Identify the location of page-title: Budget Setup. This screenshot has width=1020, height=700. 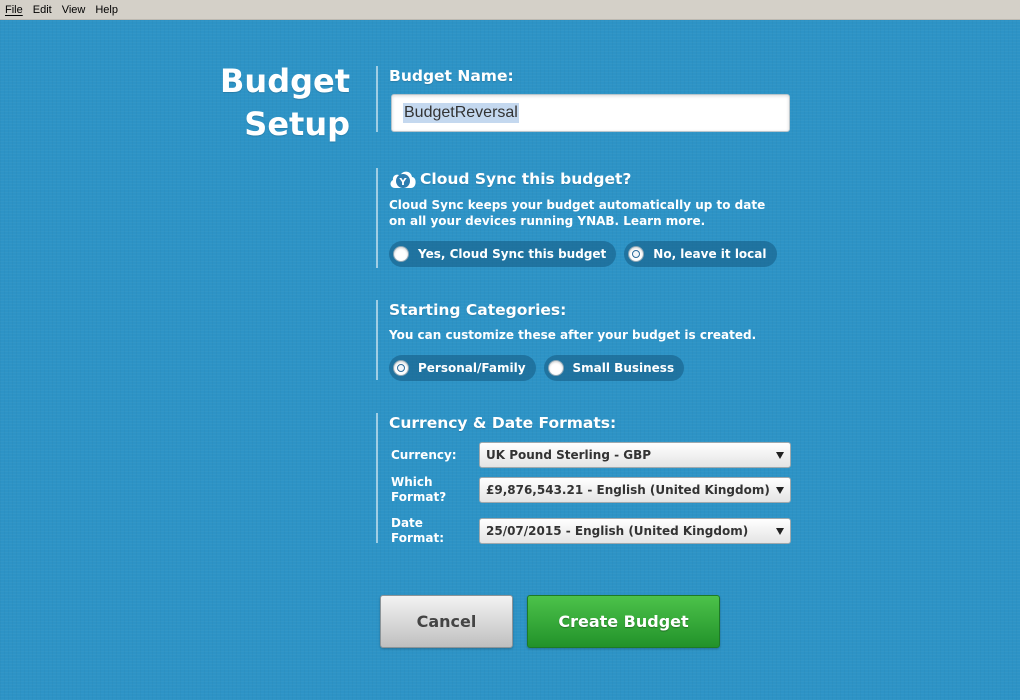
(285, 103).